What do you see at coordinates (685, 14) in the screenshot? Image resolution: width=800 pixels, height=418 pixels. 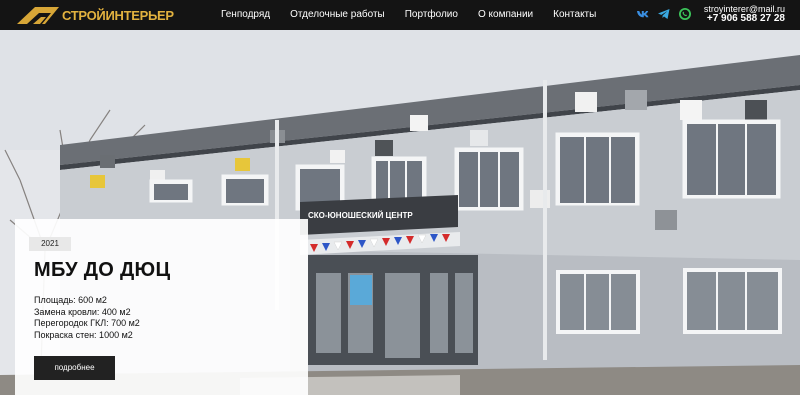 I see `whatsapp-icon` at bounding box center [685, 14].